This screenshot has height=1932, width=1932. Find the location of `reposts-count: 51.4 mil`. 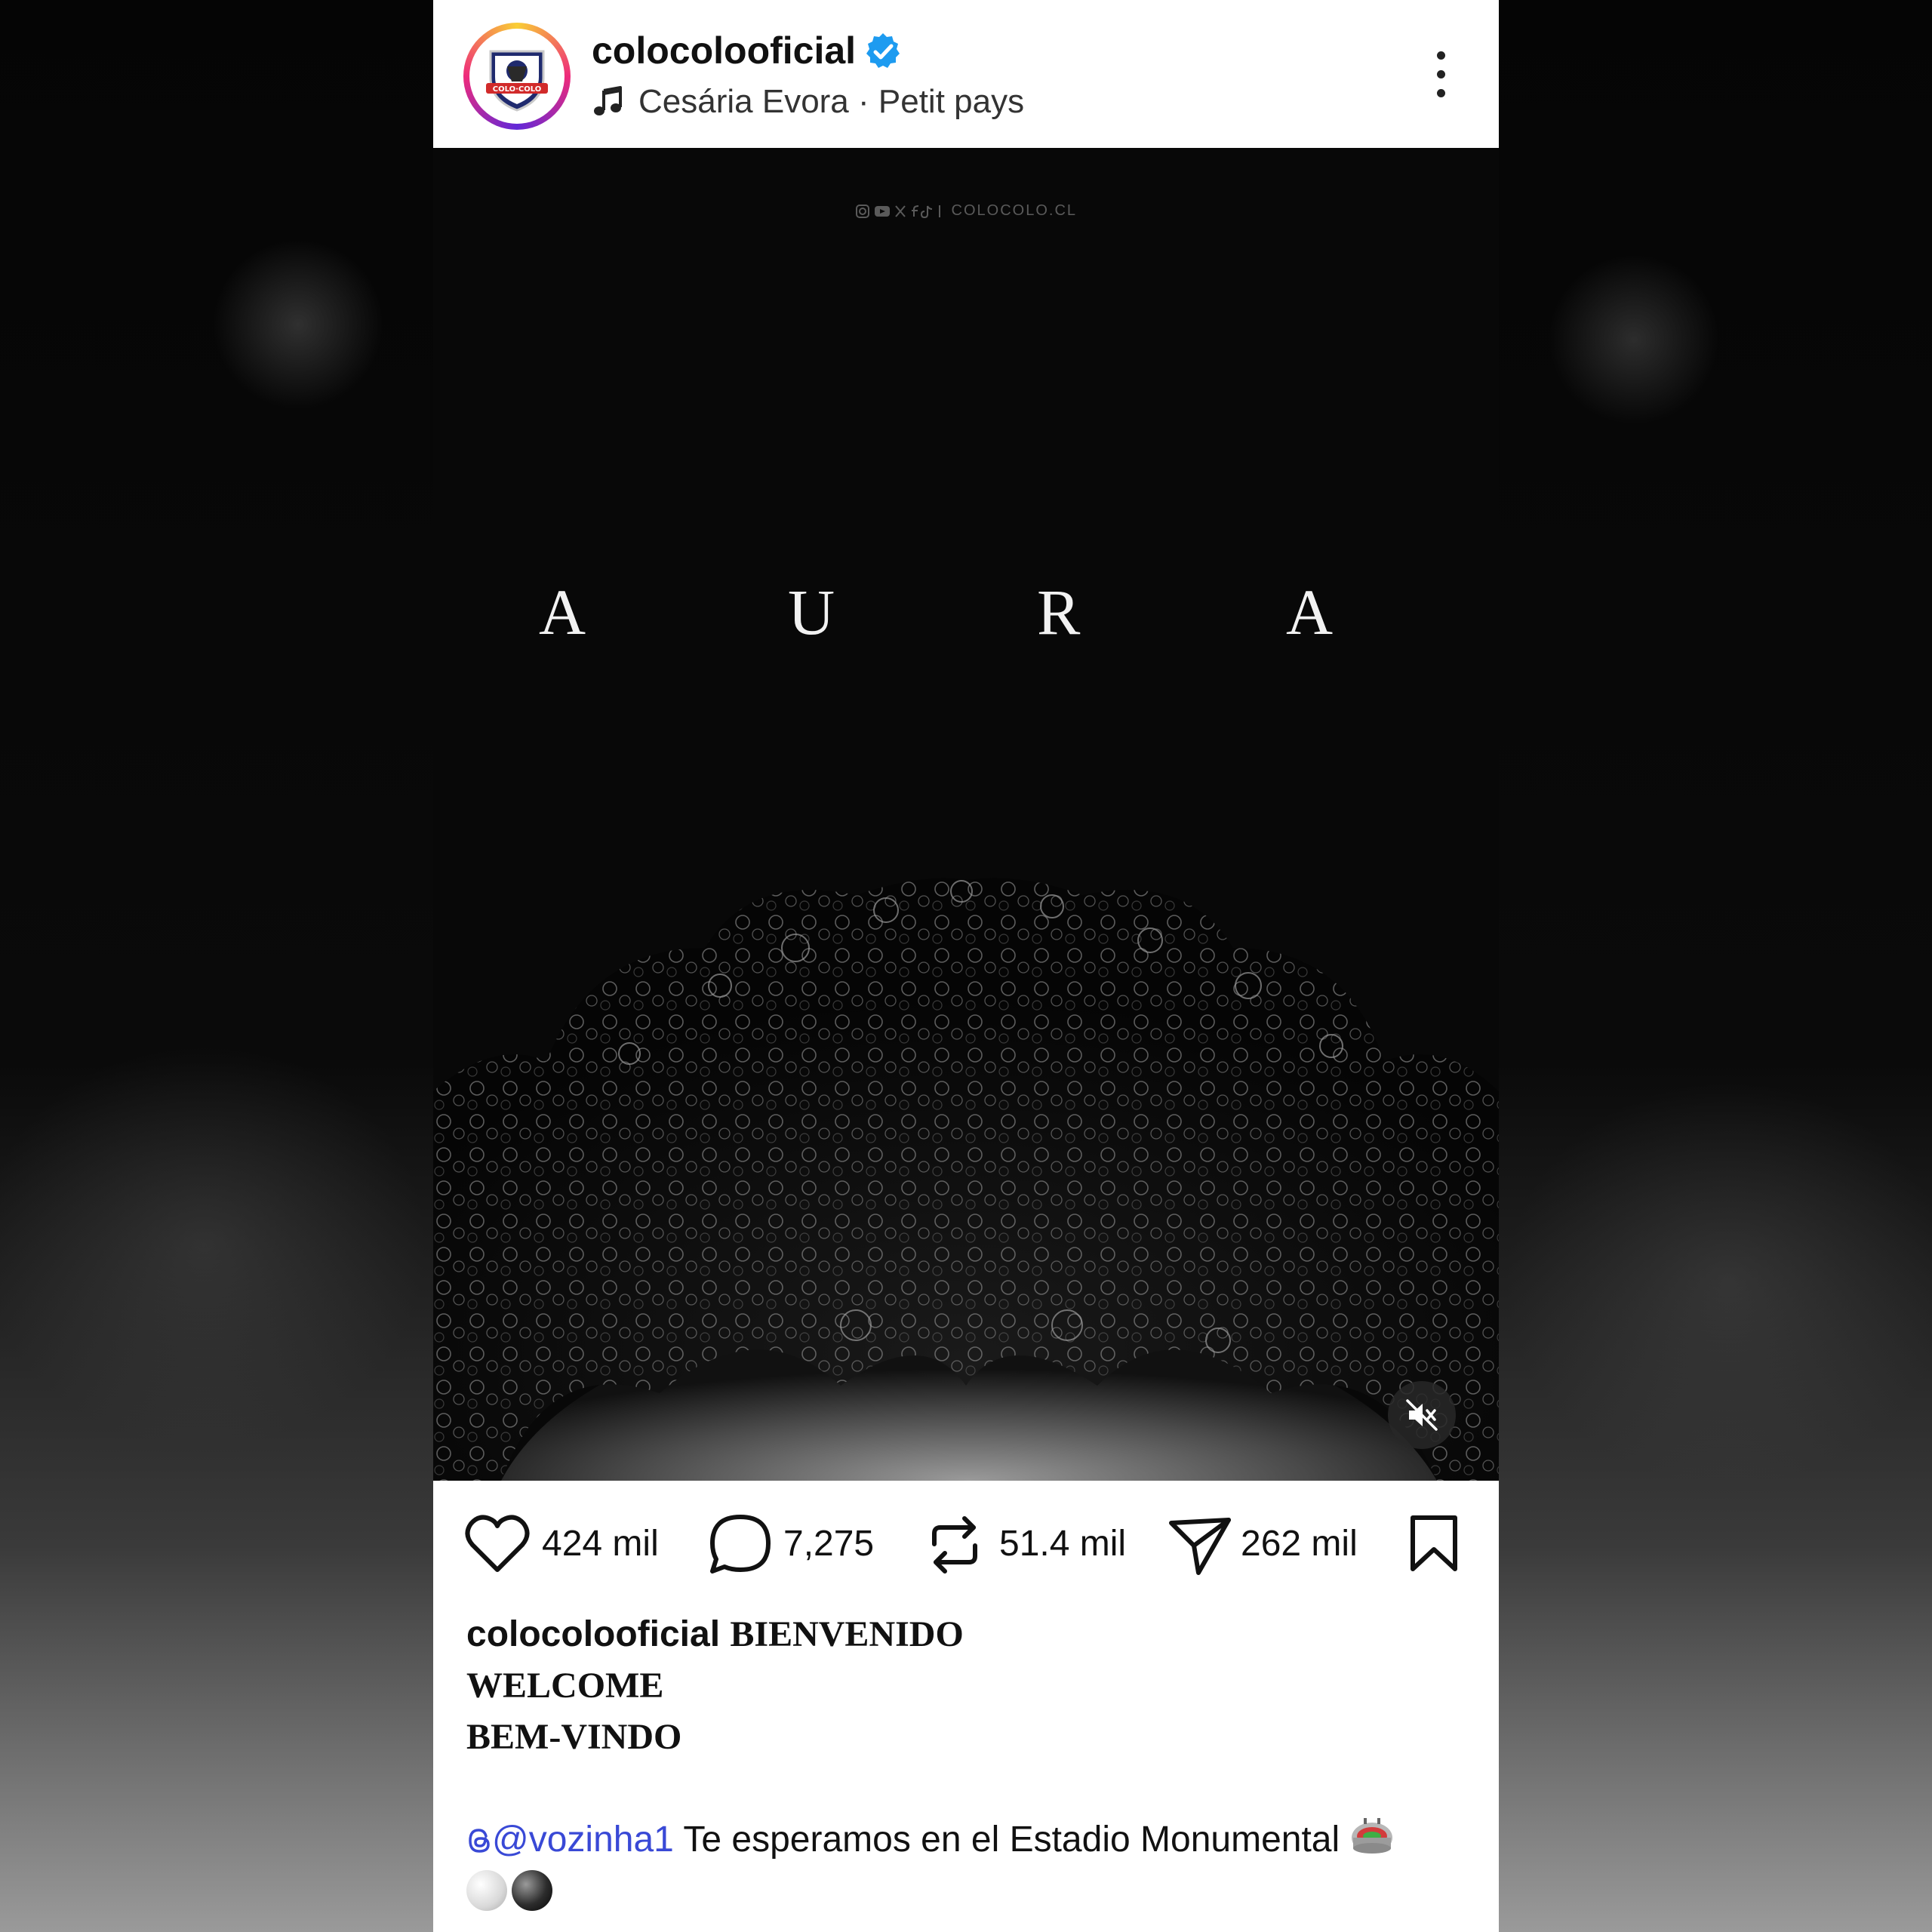

reposts-count: 51.4 mil is located at coordinates (1063, 1544).